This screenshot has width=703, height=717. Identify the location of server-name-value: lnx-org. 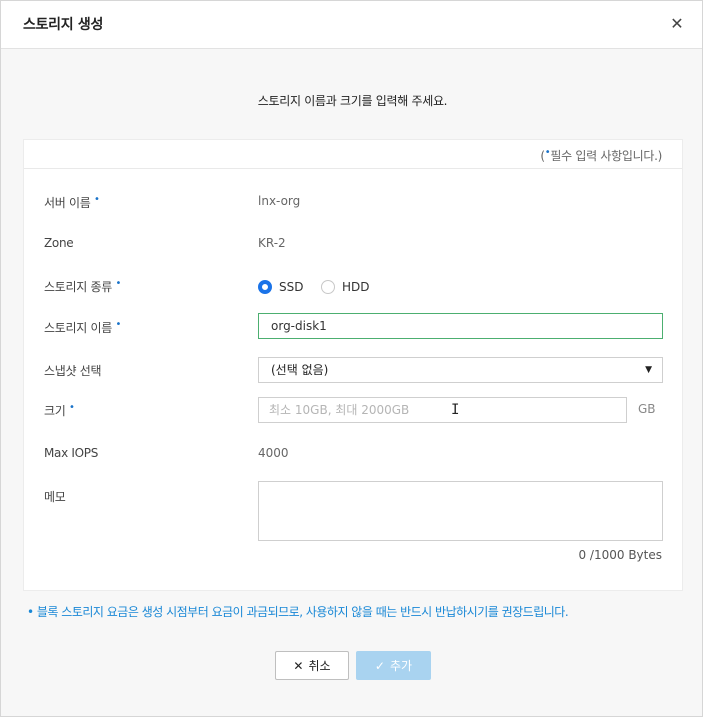
(279, 201).